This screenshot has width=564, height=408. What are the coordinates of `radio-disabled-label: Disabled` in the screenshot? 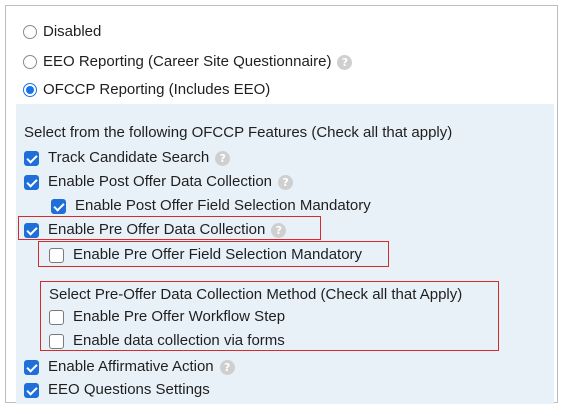 It's located at (72, 31).